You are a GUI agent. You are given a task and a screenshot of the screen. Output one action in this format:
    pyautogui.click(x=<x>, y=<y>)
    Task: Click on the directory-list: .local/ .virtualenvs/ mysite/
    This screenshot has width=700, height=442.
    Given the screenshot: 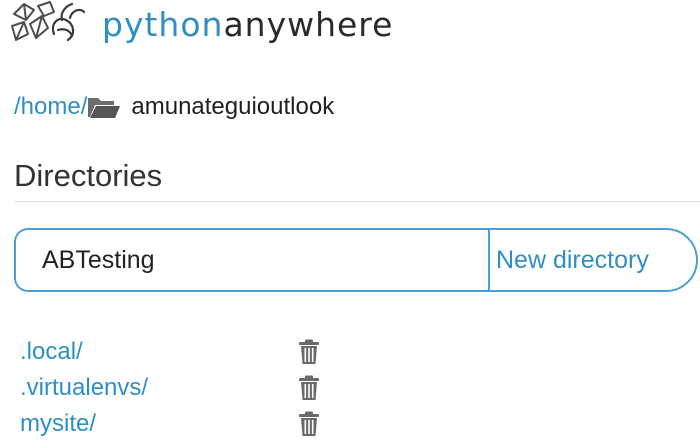 What is the action you would take?
    pyautogui.click(x=180, y=388)
    